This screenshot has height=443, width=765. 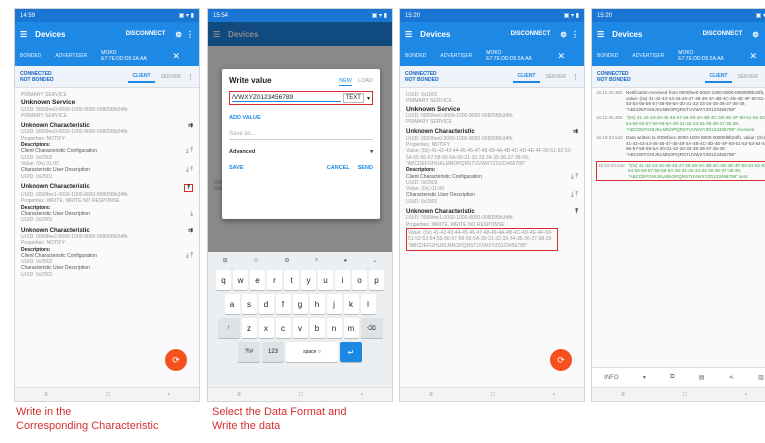 I want to click on share-icon: ⋖, so click(x=731, y=377).